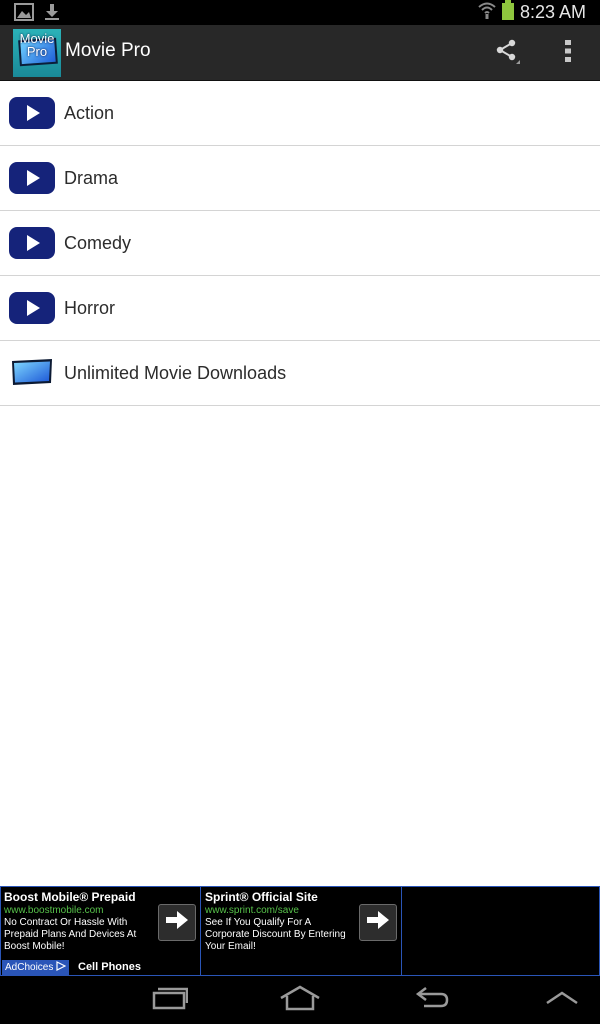 Image resolution: width=600 pixels, height=1024 pixels. I want to click on list-item-unlimited-downloads: Unlimited Movie Downloads, so click(300, 373).